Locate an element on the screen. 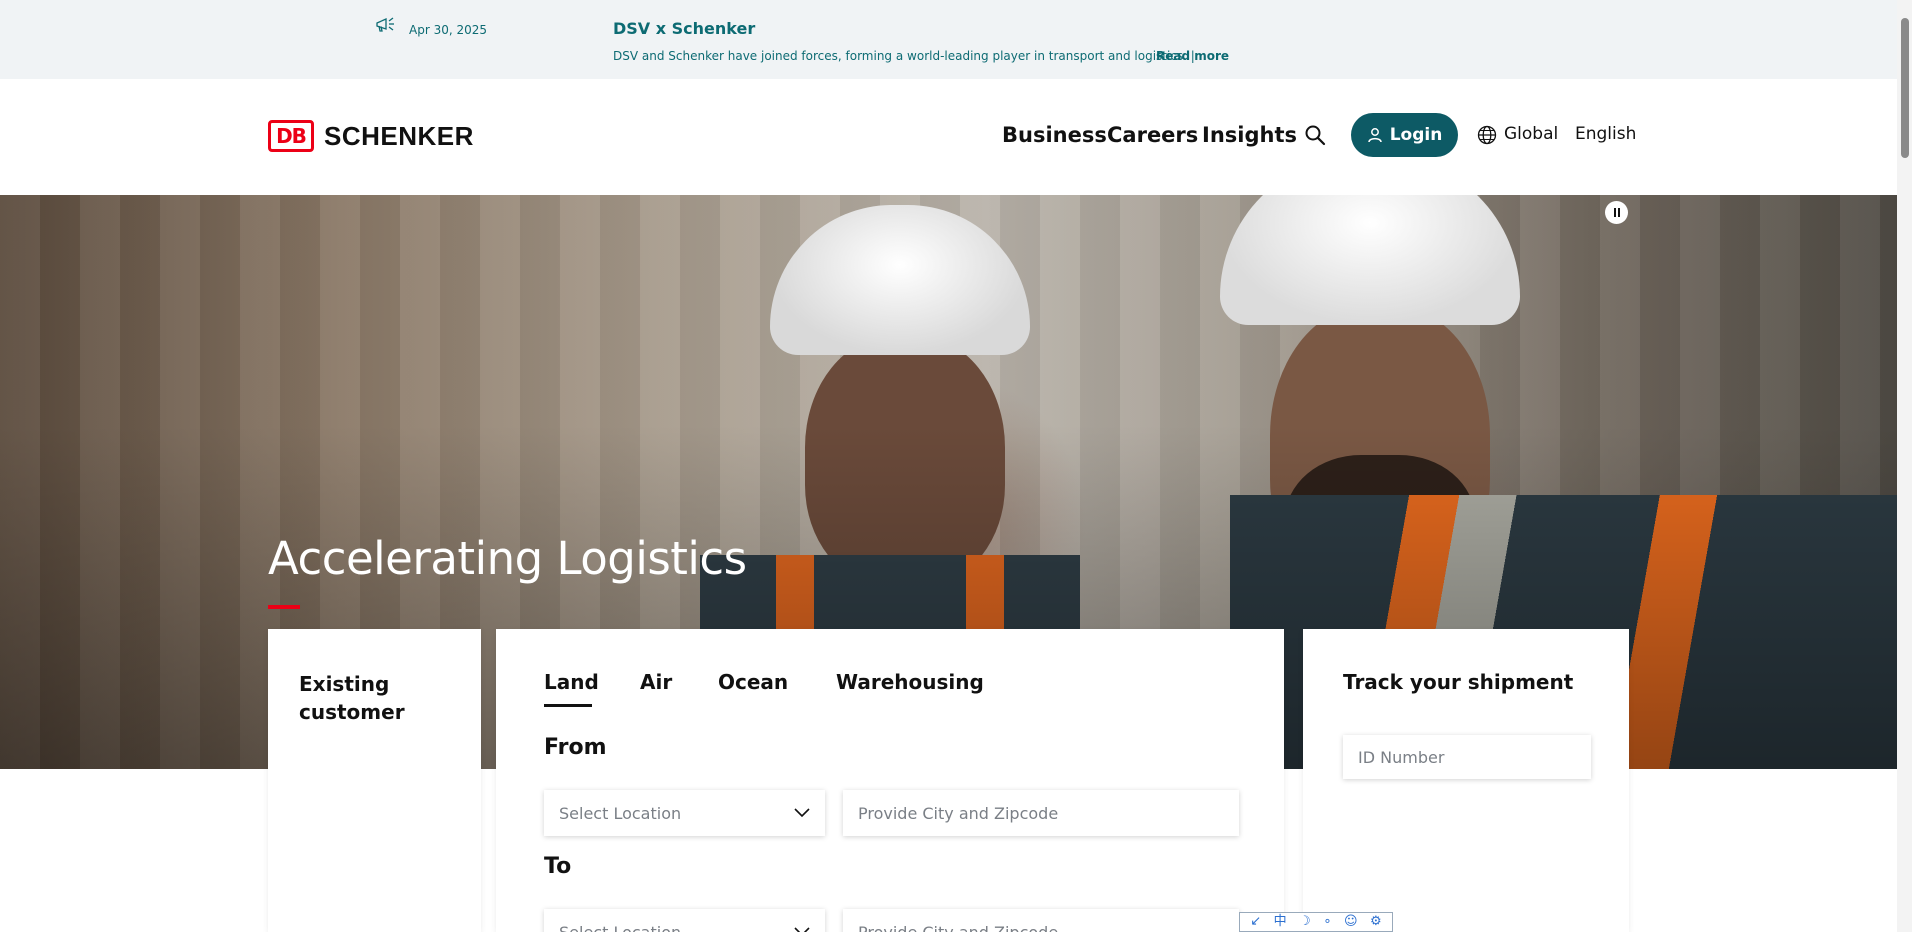  megaphone-icon is located at coordinates (385, 24).